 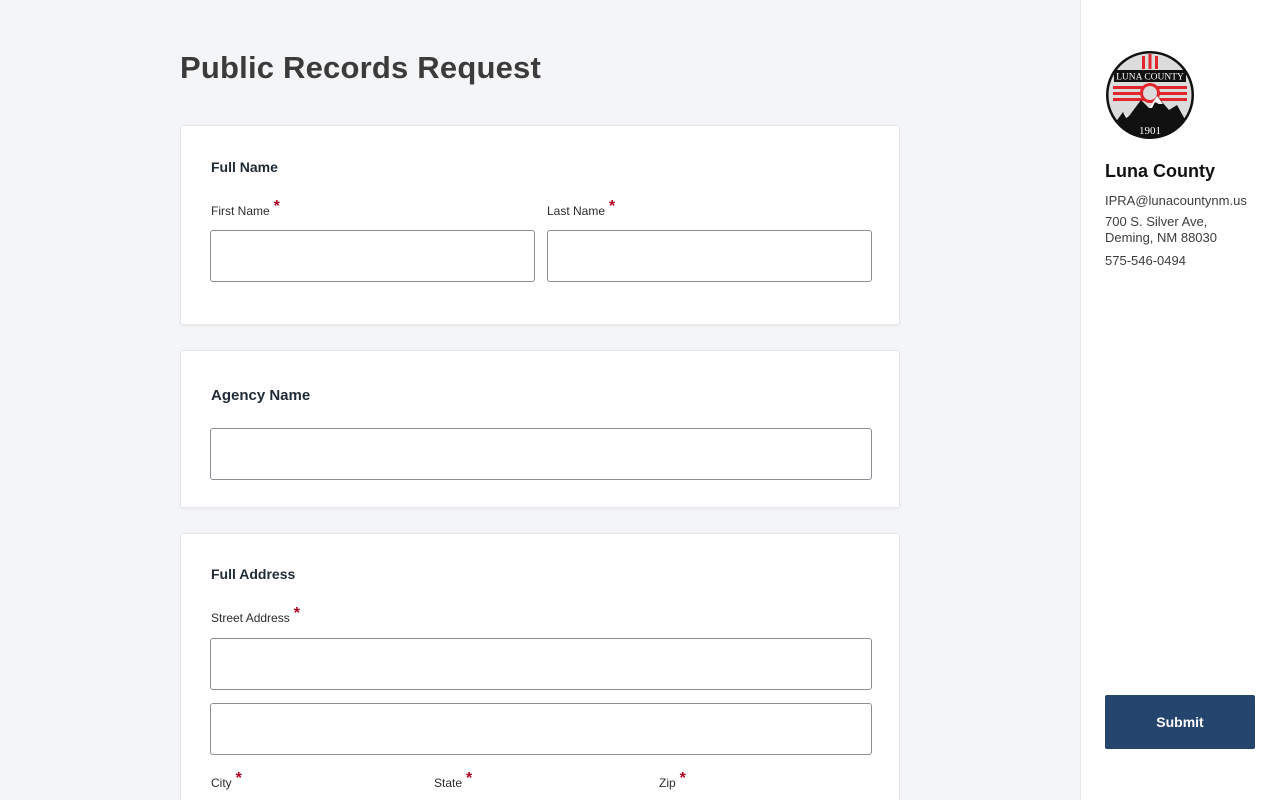 What do you see at coordinates (541, 729) in the screenshot?
I see `street-address-line2-input` at bounding box center [541, 729].